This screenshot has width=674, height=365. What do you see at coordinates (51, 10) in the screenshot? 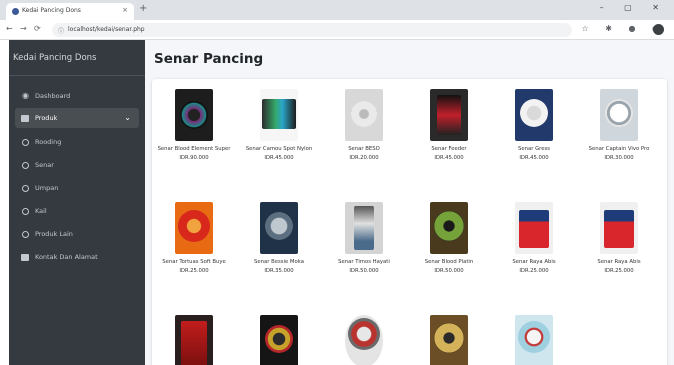
I see `tab-title: Kedai Pancing Dons` at bounding box center [51, 10].